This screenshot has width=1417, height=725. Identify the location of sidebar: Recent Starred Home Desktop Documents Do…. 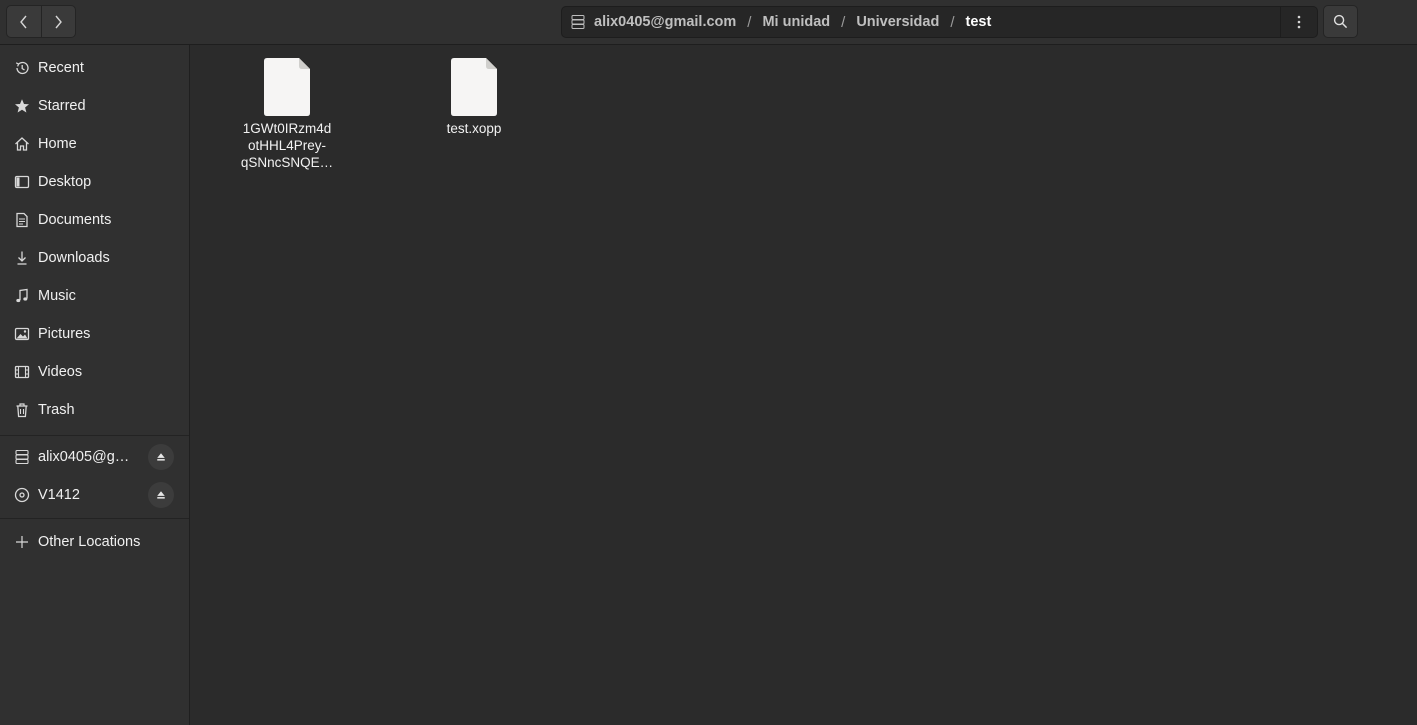
(95, 385).